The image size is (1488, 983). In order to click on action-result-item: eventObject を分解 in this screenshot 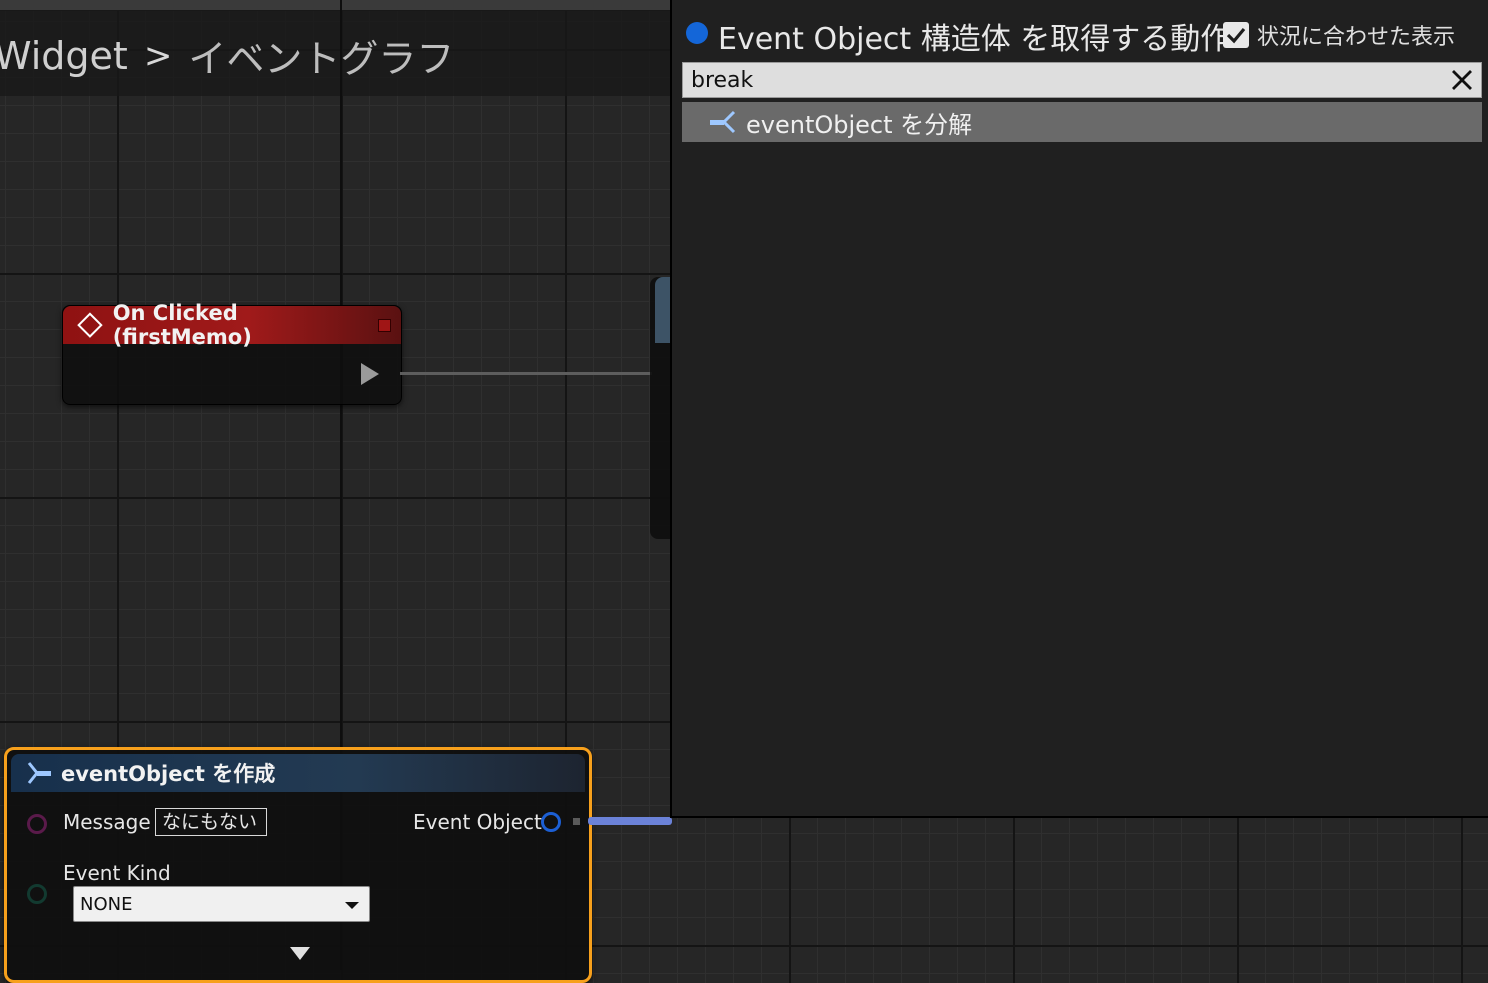, I will do `click(1082, 122)`.